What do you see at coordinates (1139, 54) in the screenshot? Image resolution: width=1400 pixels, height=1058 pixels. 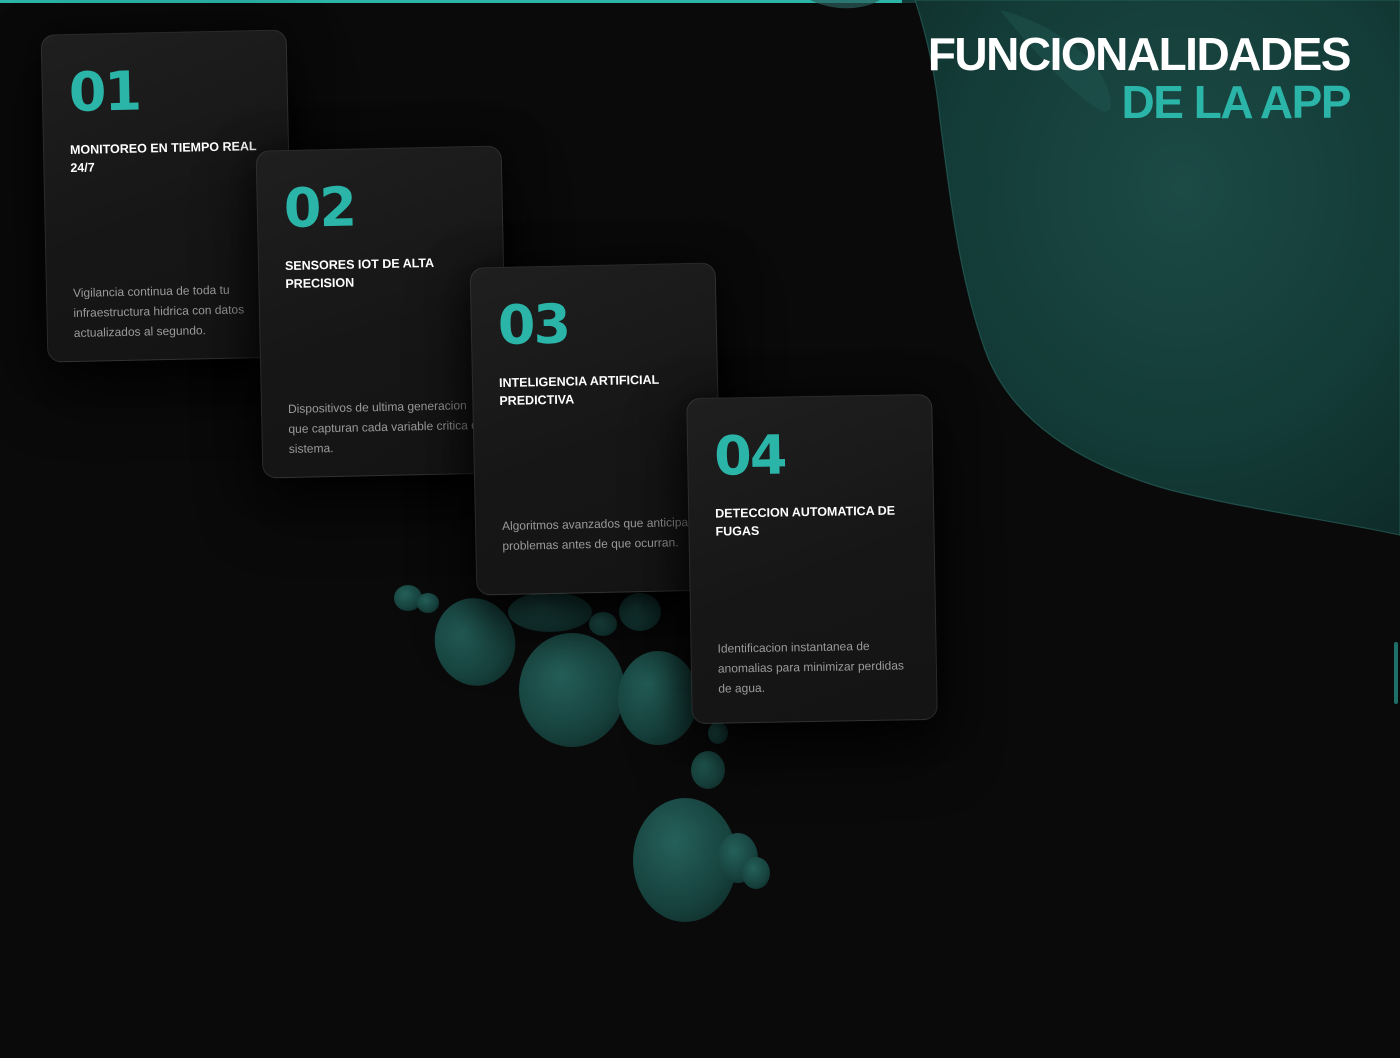 I see `section-title-line1: FUNCIONALIDADES` at bounding box center [1139, 54].